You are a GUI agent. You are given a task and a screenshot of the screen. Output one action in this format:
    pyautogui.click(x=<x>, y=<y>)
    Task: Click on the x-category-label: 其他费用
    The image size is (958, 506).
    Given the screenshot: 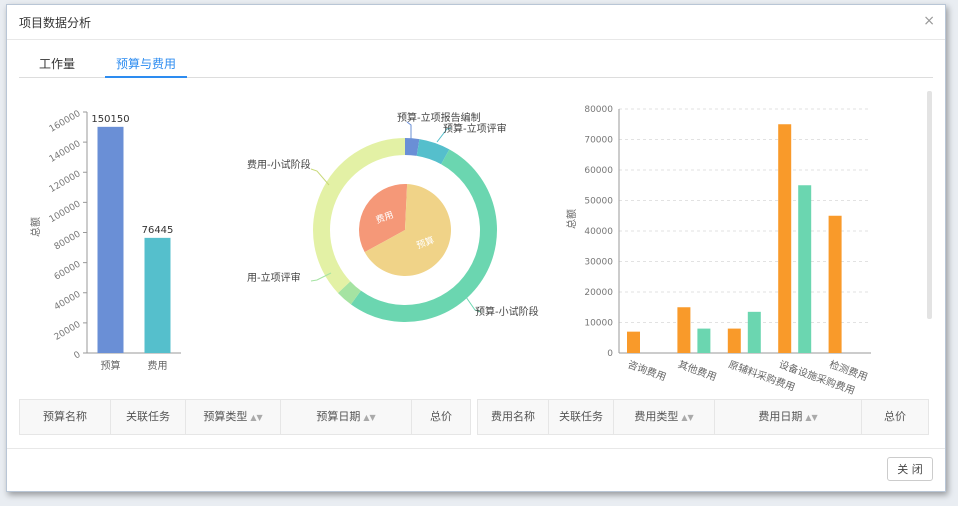 What is the action you would take?
    pyautogui.click(x=697, y=371)
    